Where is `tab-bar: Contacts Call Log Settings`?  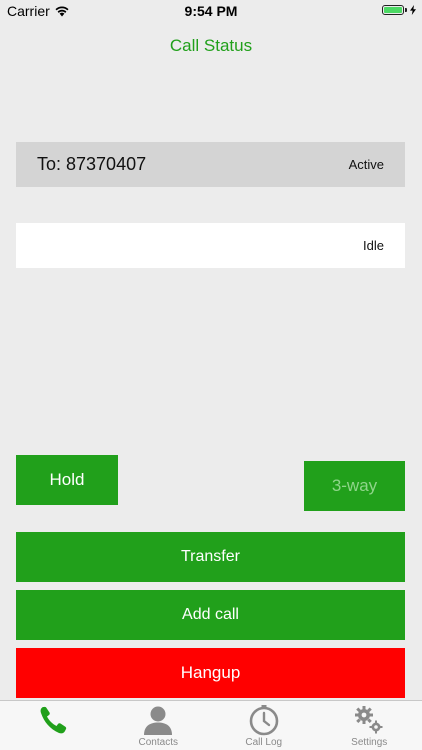
tab-bar: Contacts Call Log Settings is located at coordinates (211, 725).